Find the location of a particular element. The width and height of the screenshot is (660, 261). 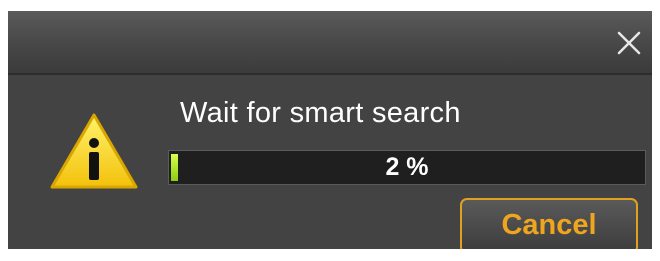

progress-bar: 2 % is located at coordinates (407, 167).